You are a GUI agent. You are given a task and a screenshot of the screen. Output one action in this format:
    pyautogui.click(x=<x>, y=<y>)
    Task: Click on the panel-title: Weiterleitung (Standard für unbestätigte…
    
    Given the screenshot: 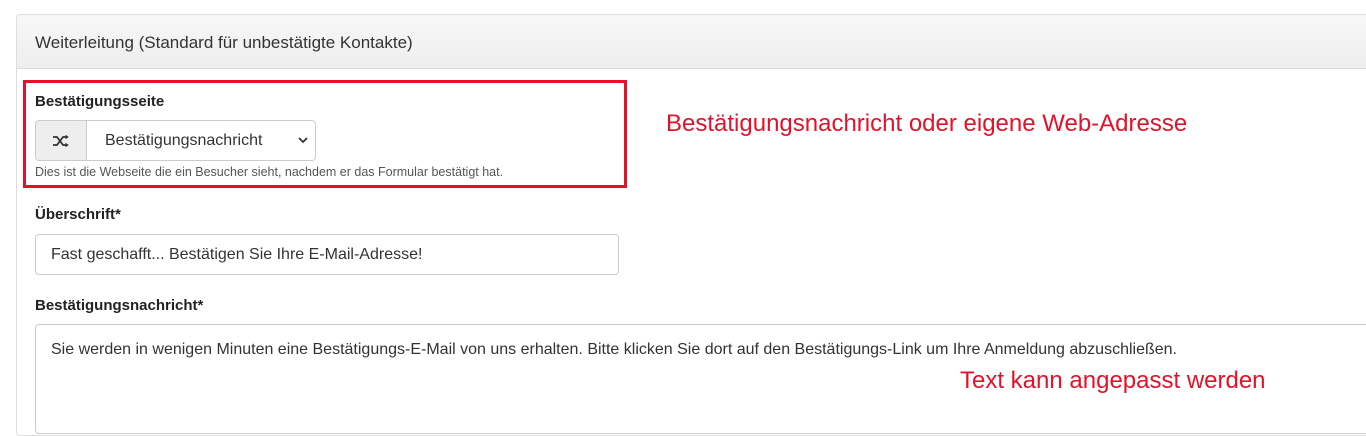 What is the action you would take?
    pyautogui.click(x=691, y=42)
    